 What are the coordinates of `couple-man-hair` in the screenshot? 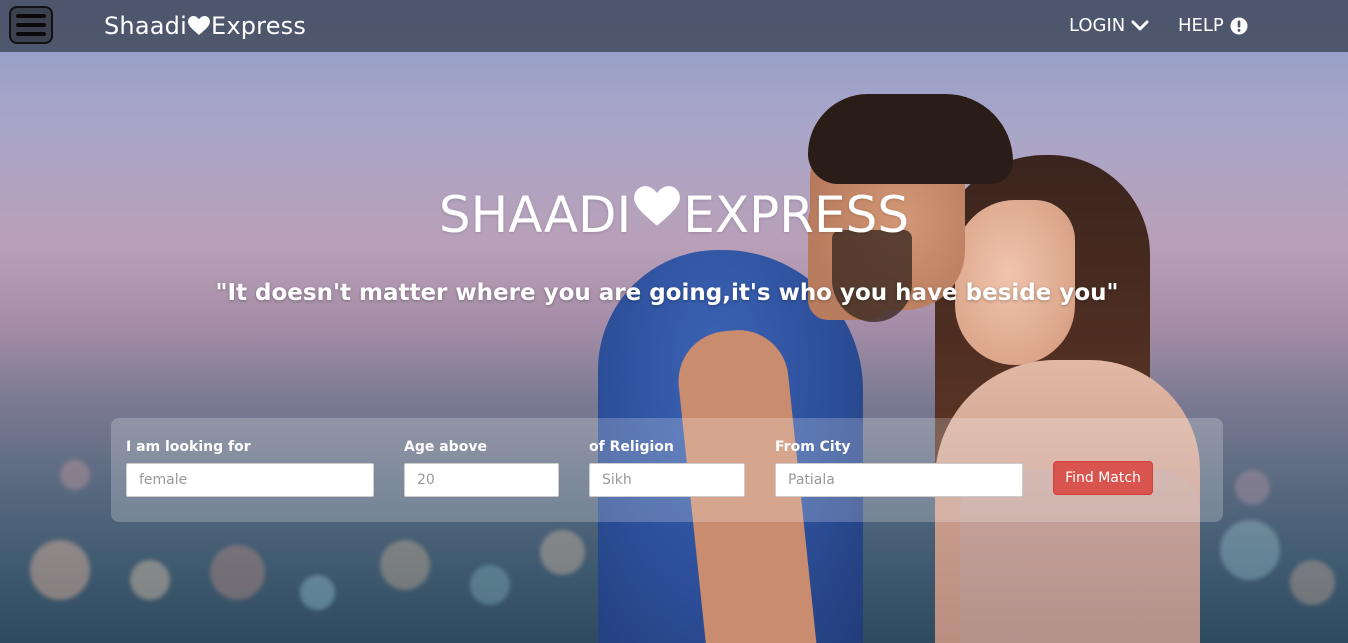 It's located at (910, 139).